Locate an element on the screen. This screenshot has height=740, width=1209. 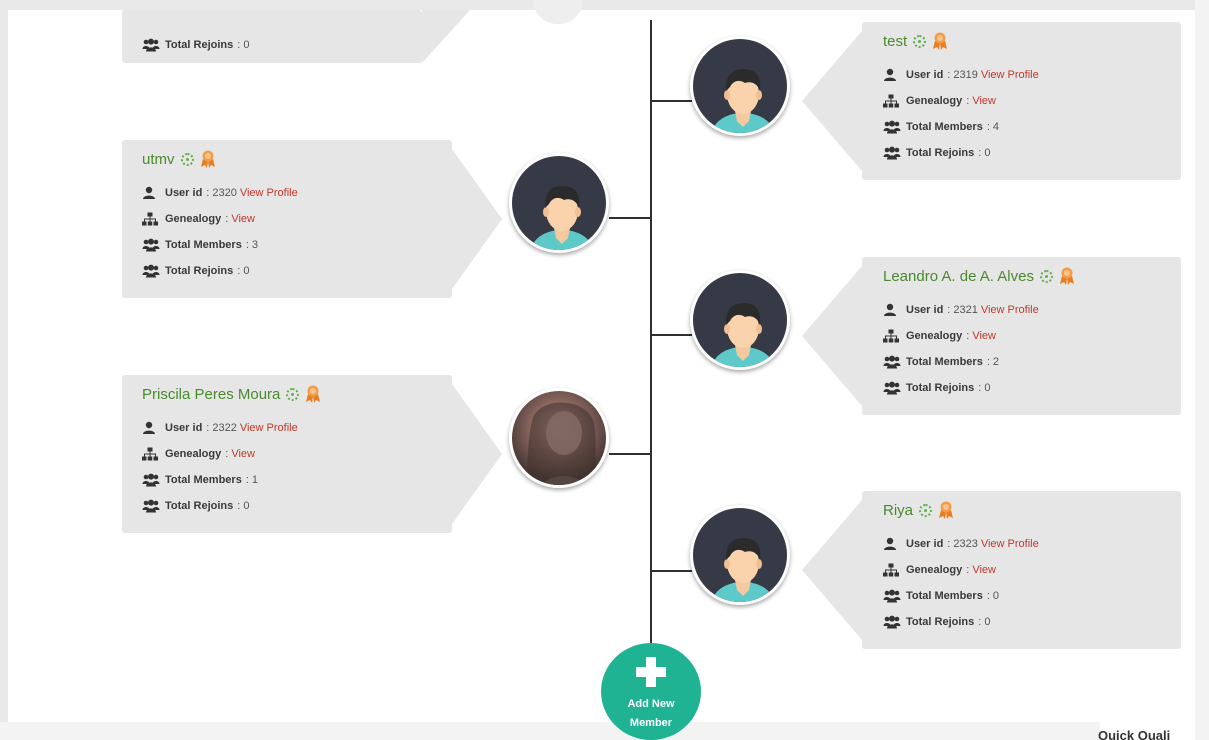
avatar-utmv is located at coordinates (559, 203).